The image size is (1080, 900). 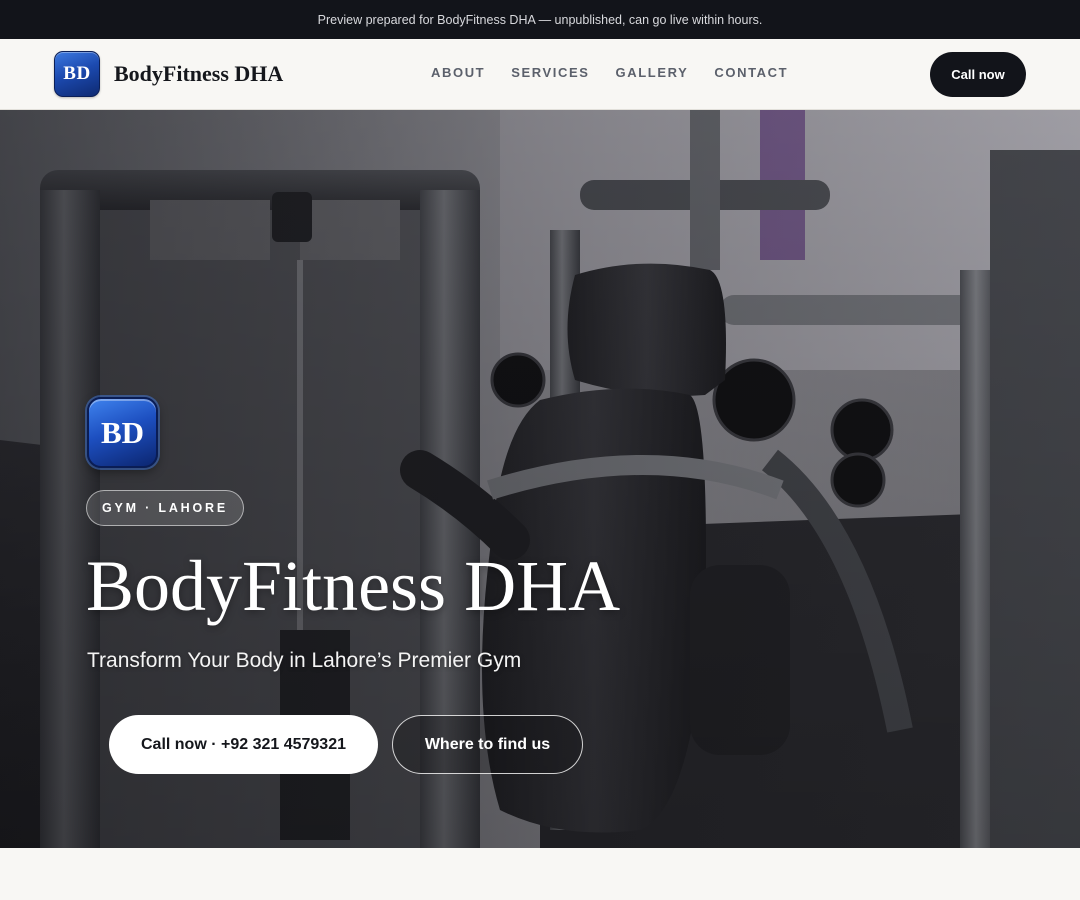 What do you see at coordinates (165, 508) in the screenshot?
I see `category-tag: GYM · LAHORE` at bounding box center [165, 508].